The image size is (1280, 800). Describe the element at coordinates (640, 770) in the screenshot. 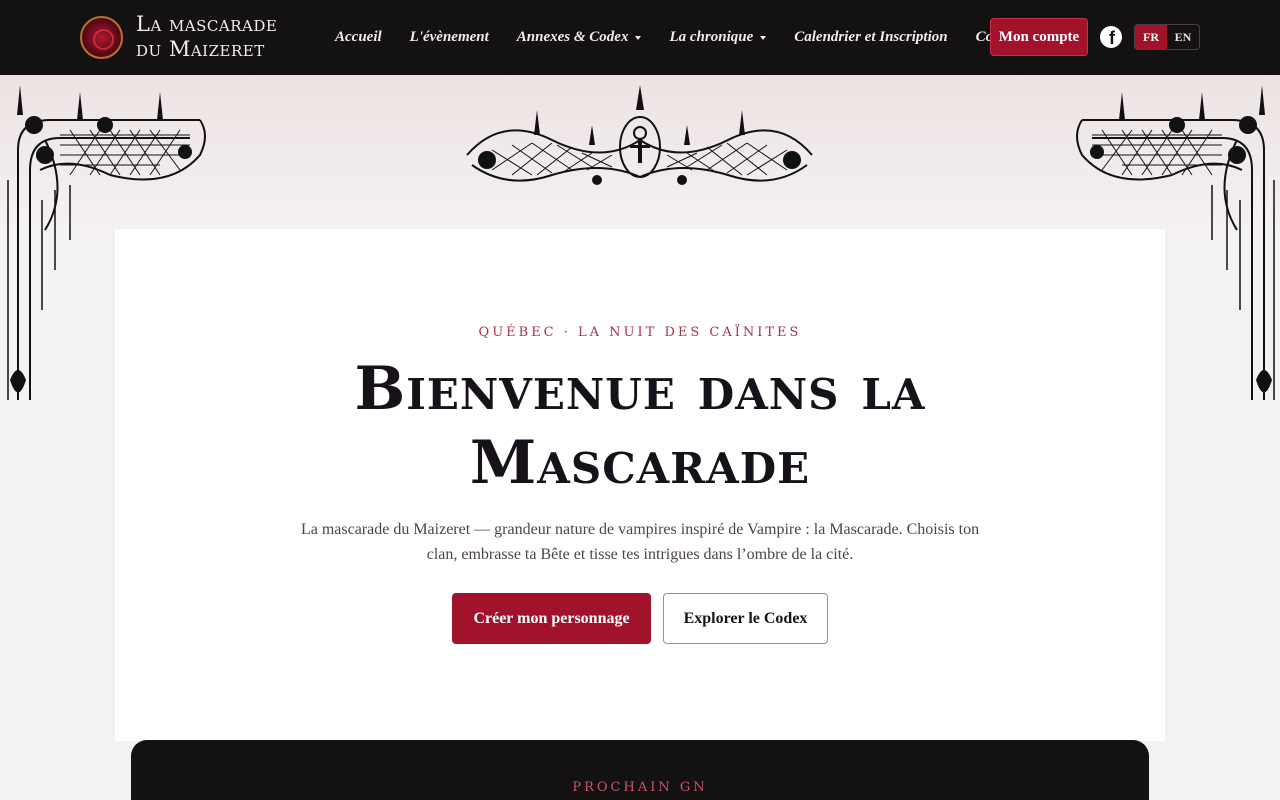

I see `next-event-panel: PROCHAIN GN` at that location.